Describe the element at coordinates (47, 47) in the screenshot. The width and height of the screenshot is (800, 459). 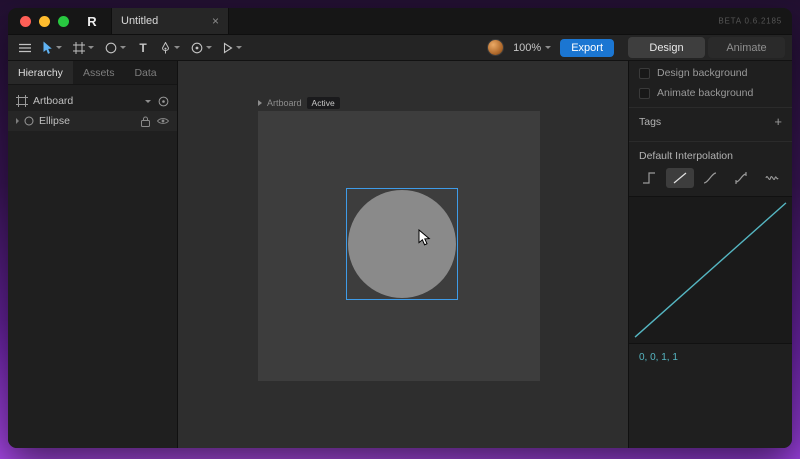
I see `cursor-icon` at that location.